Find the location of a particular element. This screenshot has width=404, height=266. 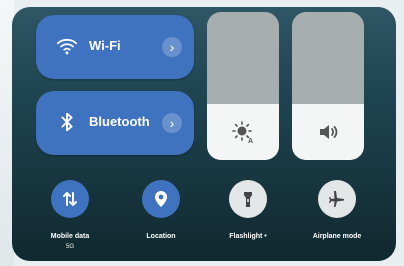

airplane-mode-toggle is located at coordinates (337, 199).